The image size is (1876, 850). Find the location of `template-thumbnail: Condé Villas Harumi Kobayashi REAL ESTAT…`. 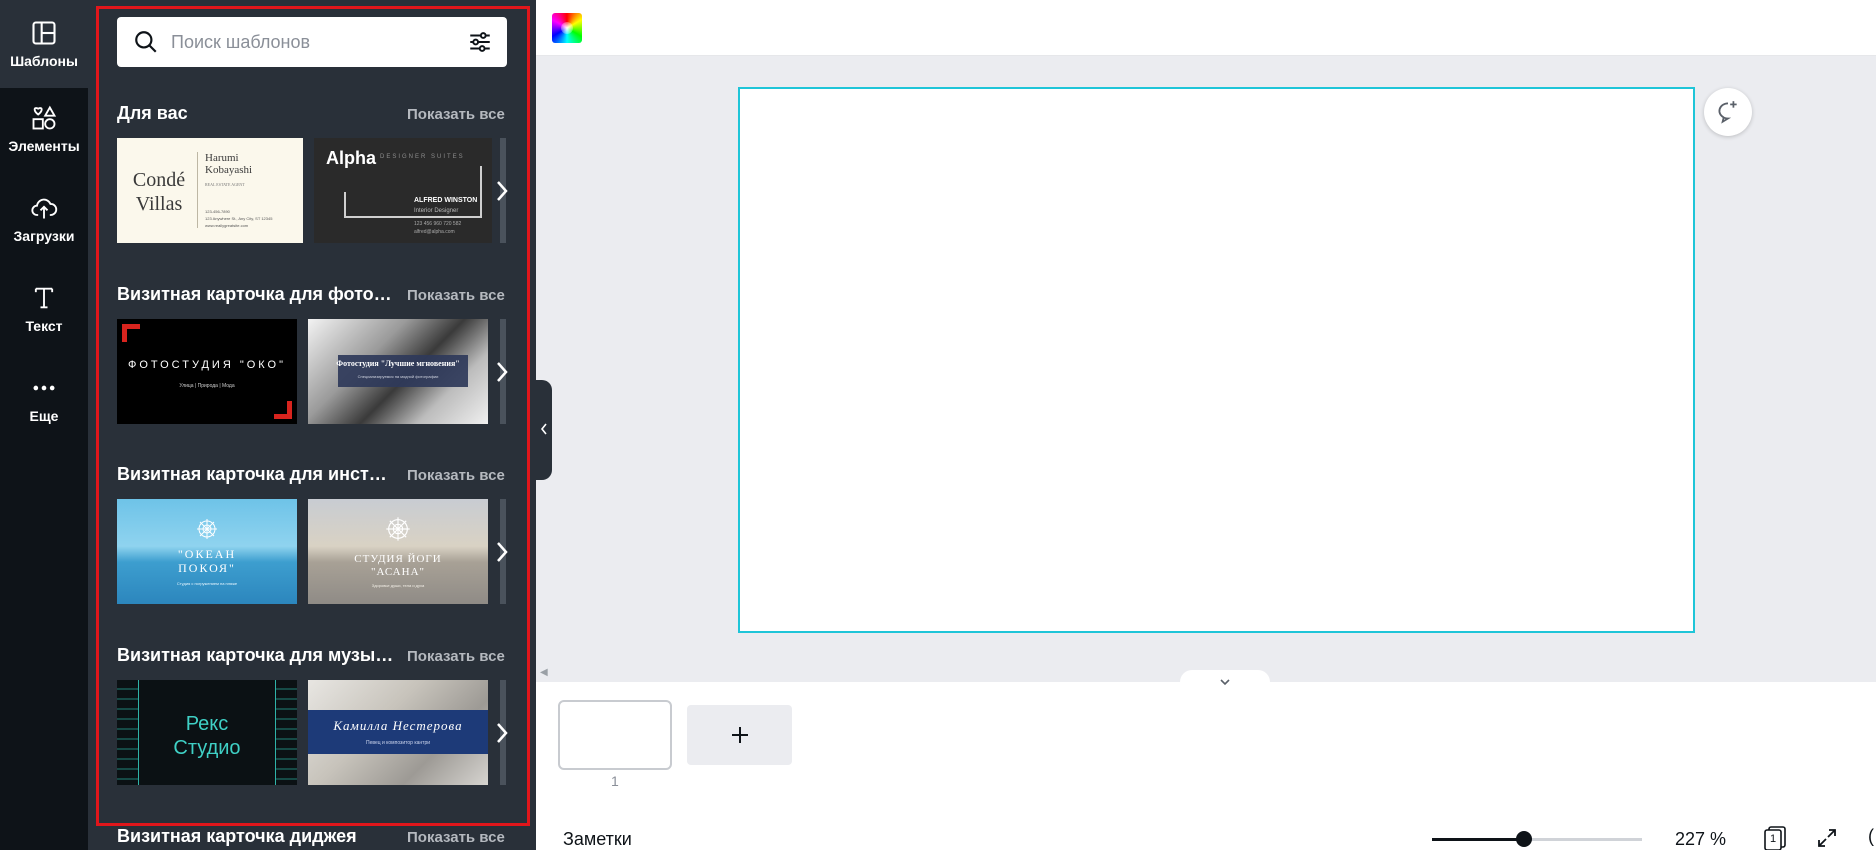

template-thumbnail: Condé Villas Harumi Kobayashi REAL ESTAT… is located at coordinates (210, 190).